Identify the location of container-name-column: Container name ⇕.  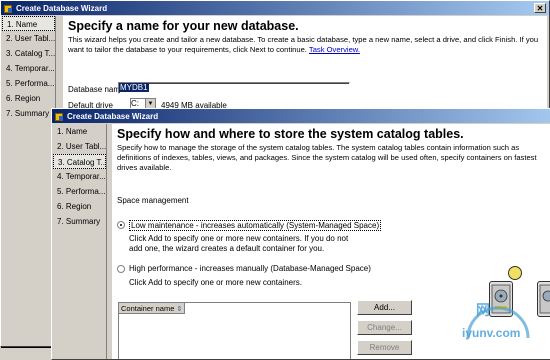
(152, 308).